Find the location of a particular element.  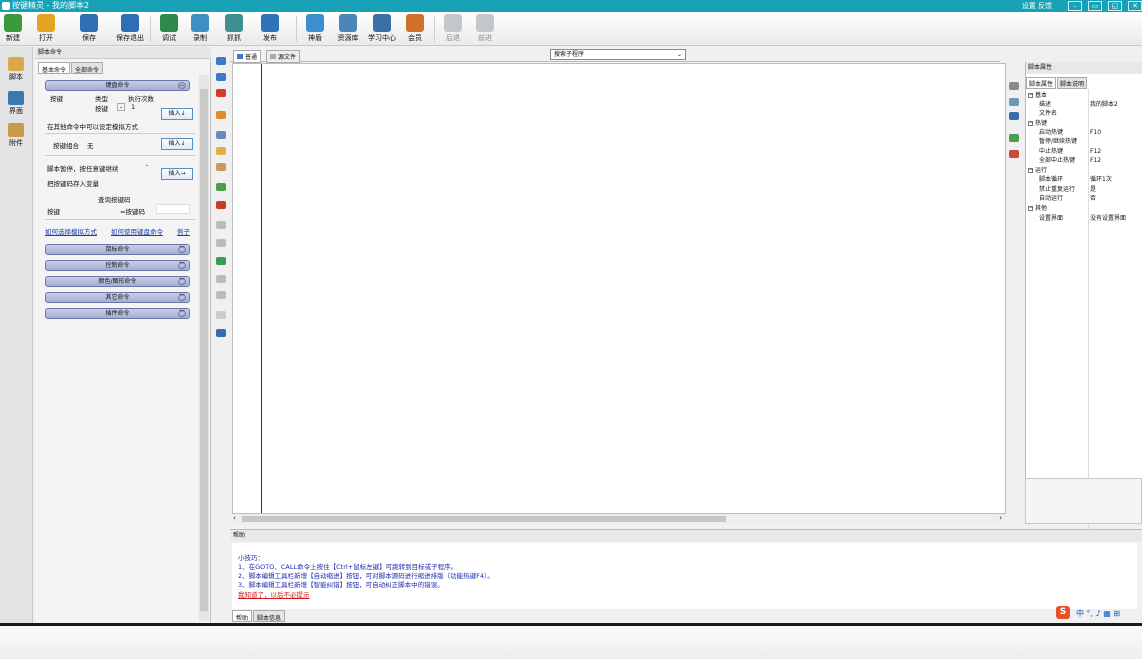

scroll-right-icon: › is located at coordinates (1000, 518).